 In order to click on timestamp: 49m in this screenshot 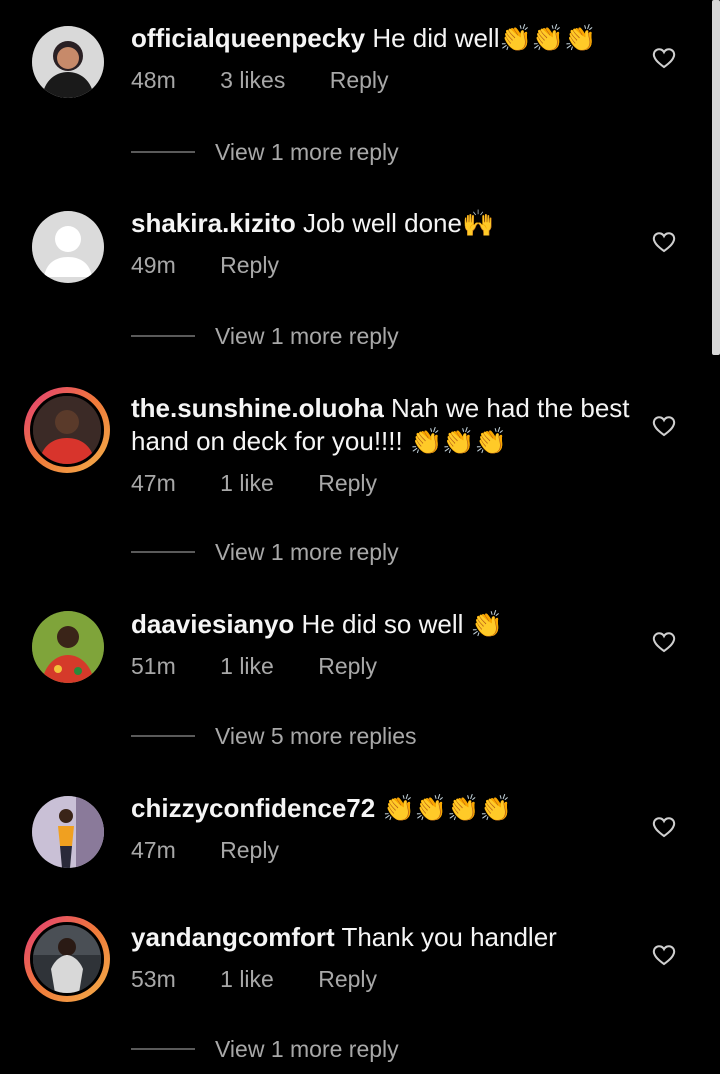, I will do `click(153, 265)`.